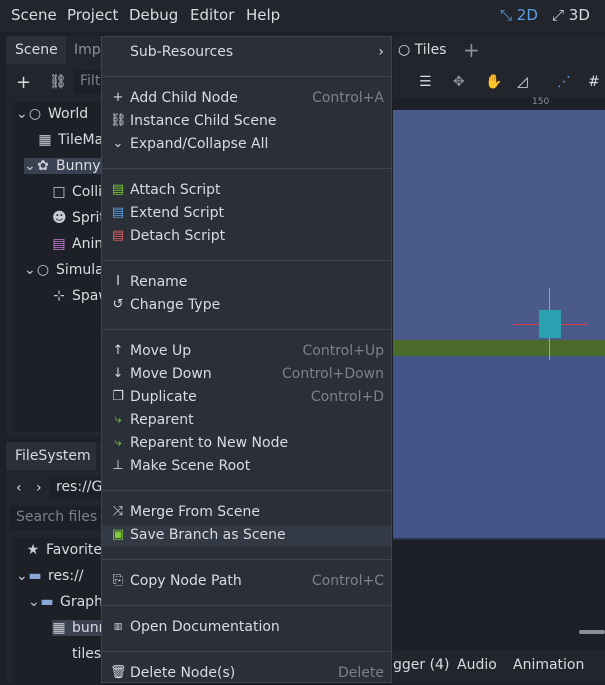 This screenshot has width=605, height=685. I want to click on doc-icon: ▥, so click(118, 627).